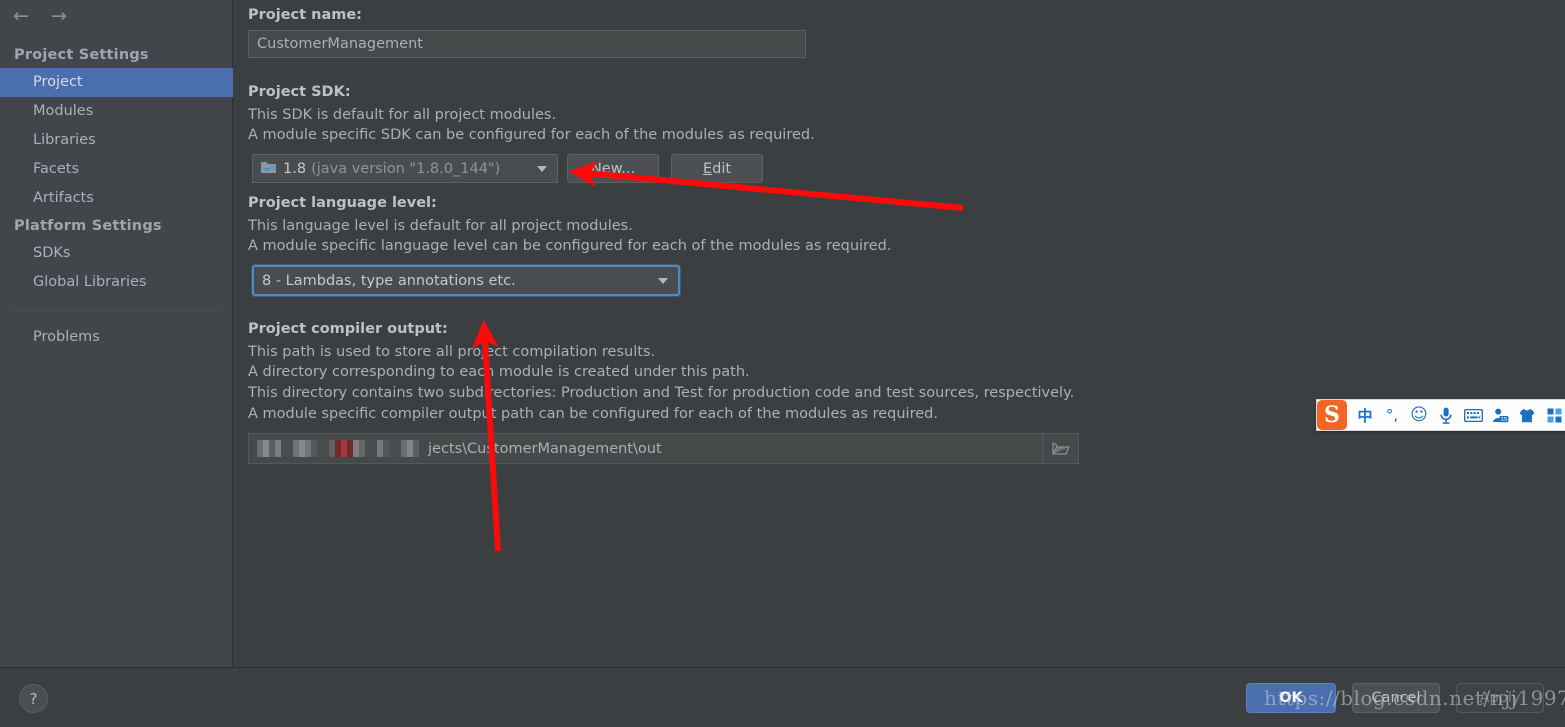  What do you see at coordinates (269, 169) in the screenshot?
I see `sdk-folder-icon` at bounding box center [269, 169].